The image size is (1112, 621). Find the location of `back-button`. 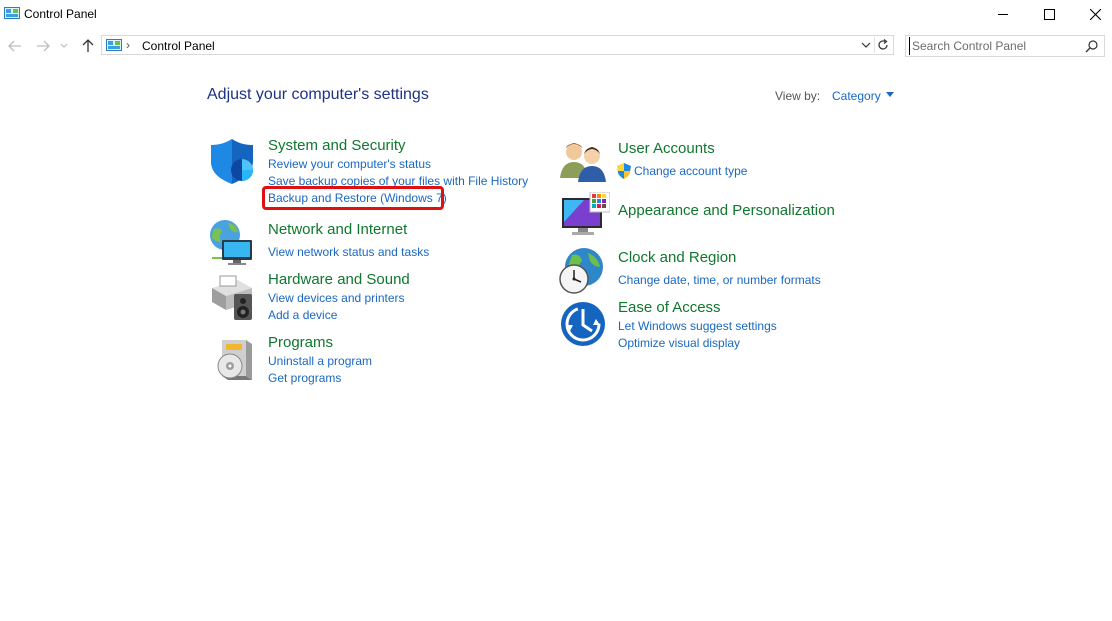

back-button is located at coordinates (15, 46).